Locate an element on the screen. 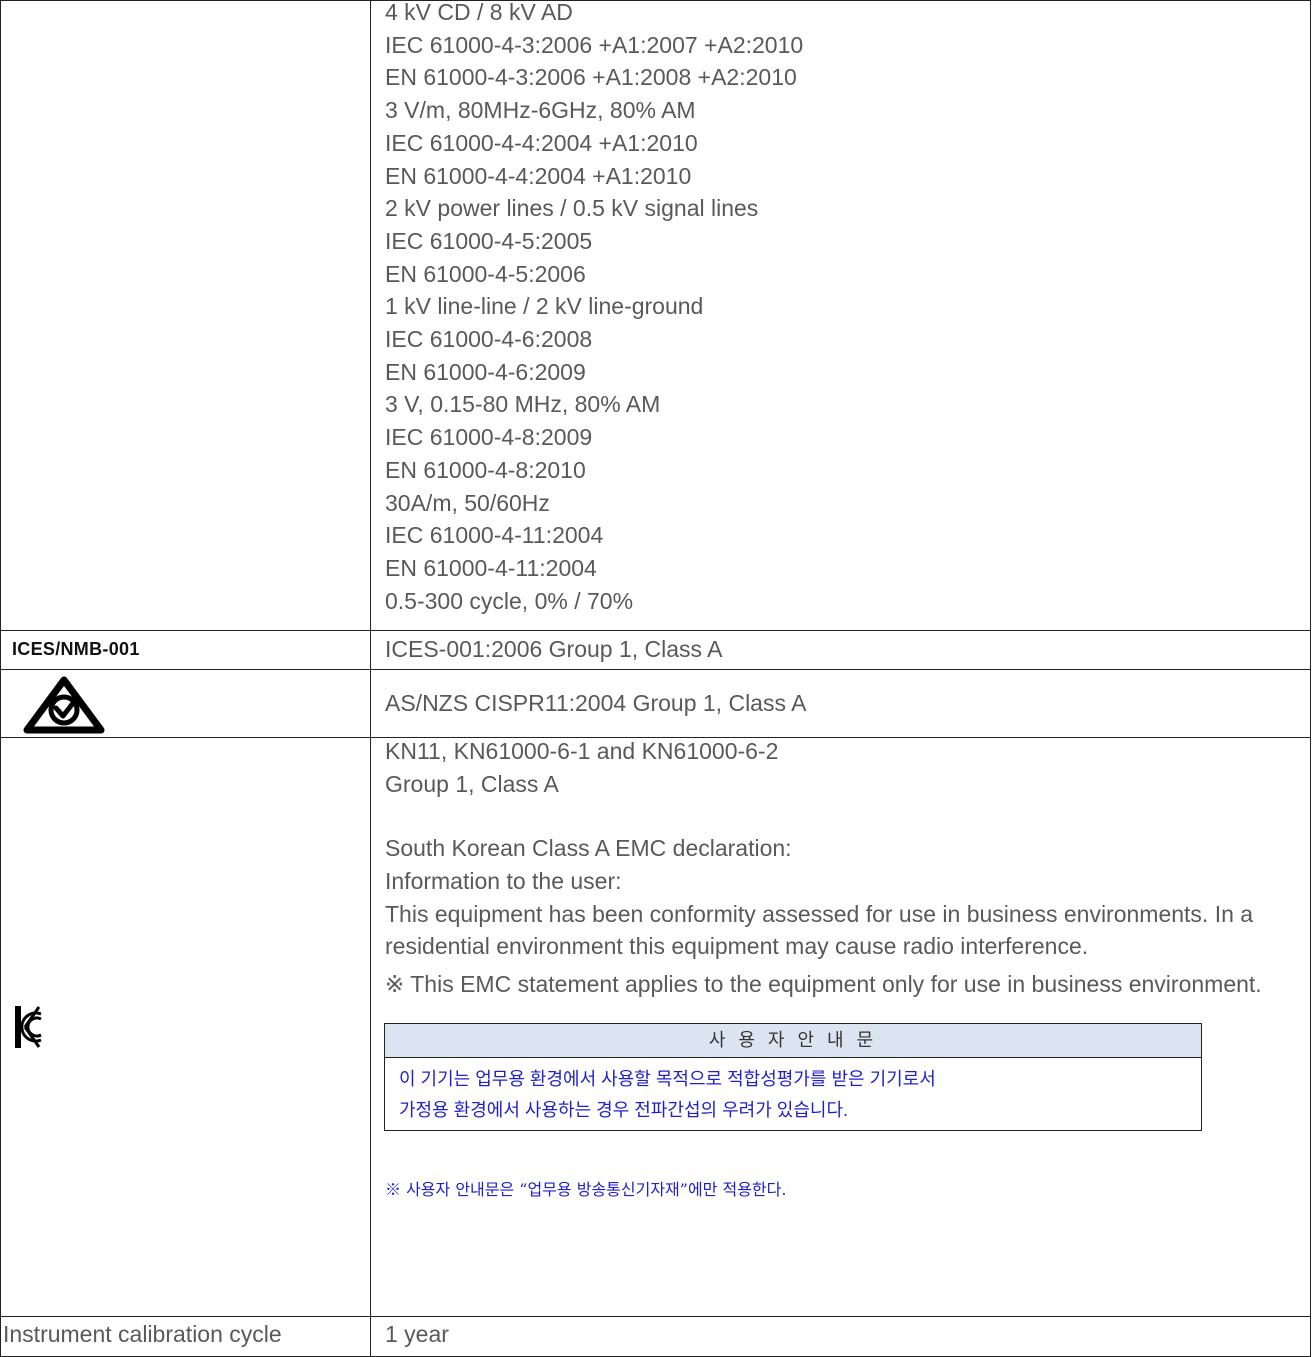 This screenshot has width=1312, height=1357. emc-line: EN 61000-4-6:2009 is located at coordinates (485, 371).